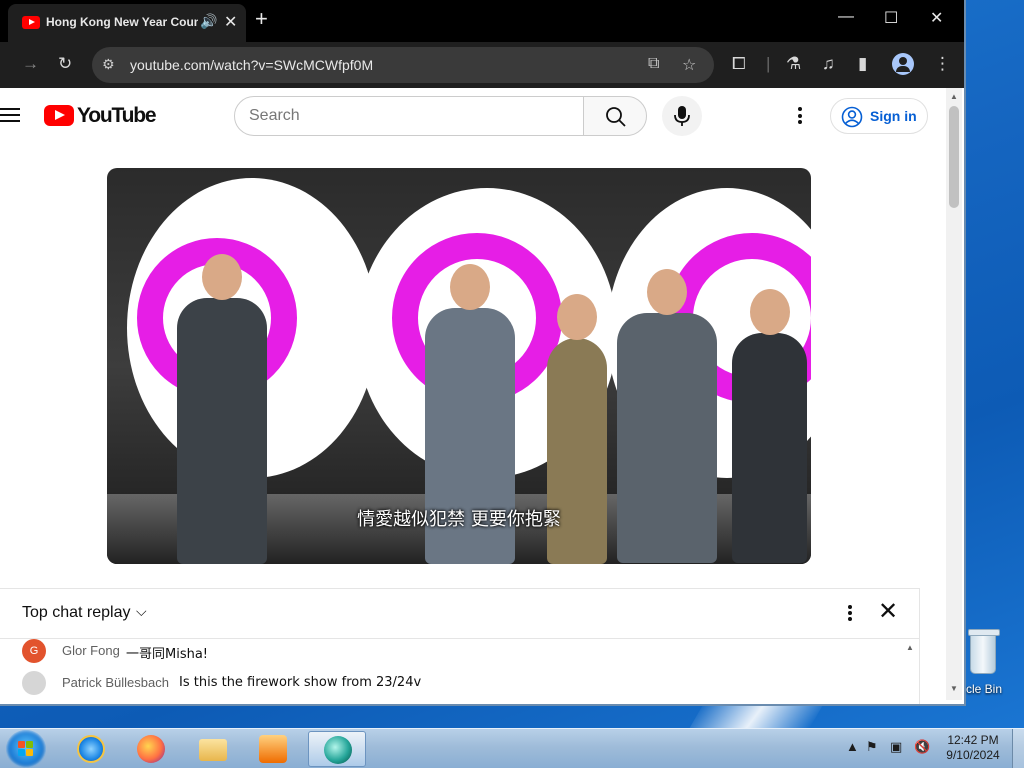  Describe the element at coordinates (984, 651) in the screenshot. I see `recycle-bin-icon` at that location.